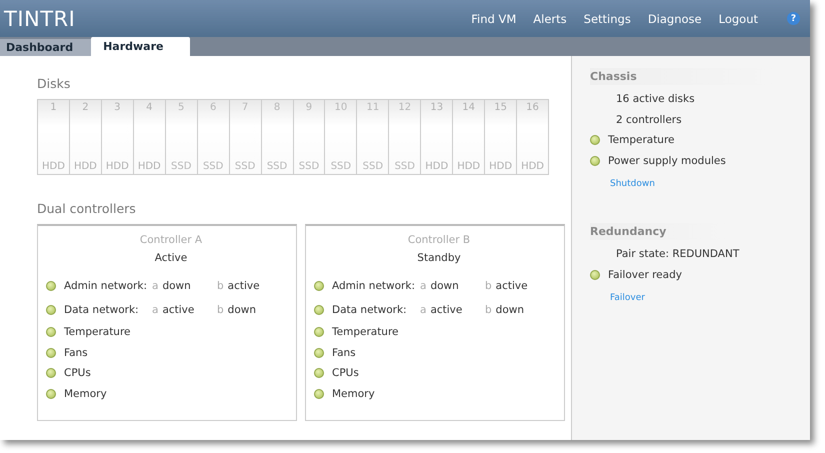 Image resolution: width=825 pixels, height=453 pixels. I want to click on status-label: Failover ready, so click(645, 274).